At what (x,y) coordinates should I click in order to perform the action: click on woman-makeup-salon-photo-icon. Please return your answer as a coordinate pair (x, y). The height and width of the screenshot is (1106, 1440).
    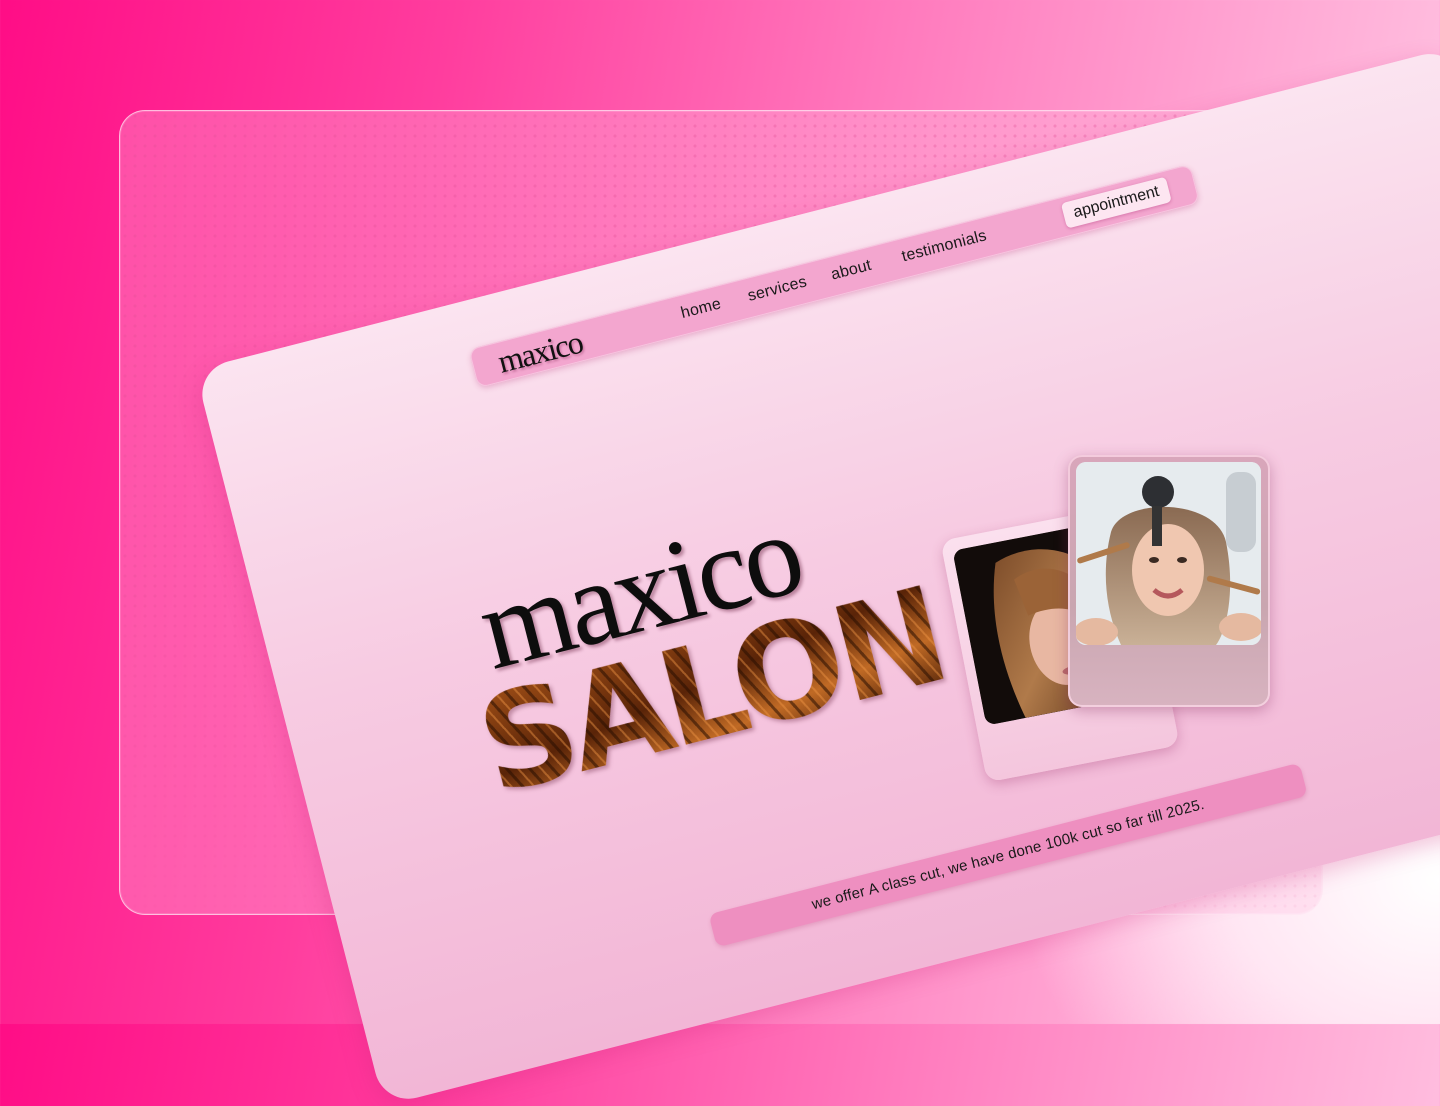
    Looking at the image, I should click on (1168, 553).